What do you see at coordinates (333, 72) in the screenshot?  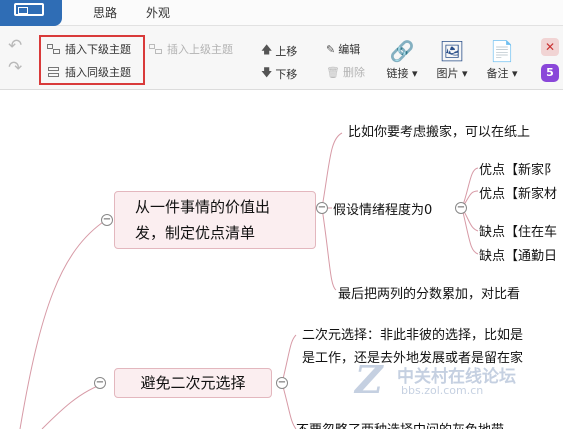 I see `trash-icon: 🗑` at bounding box center [333, 72].